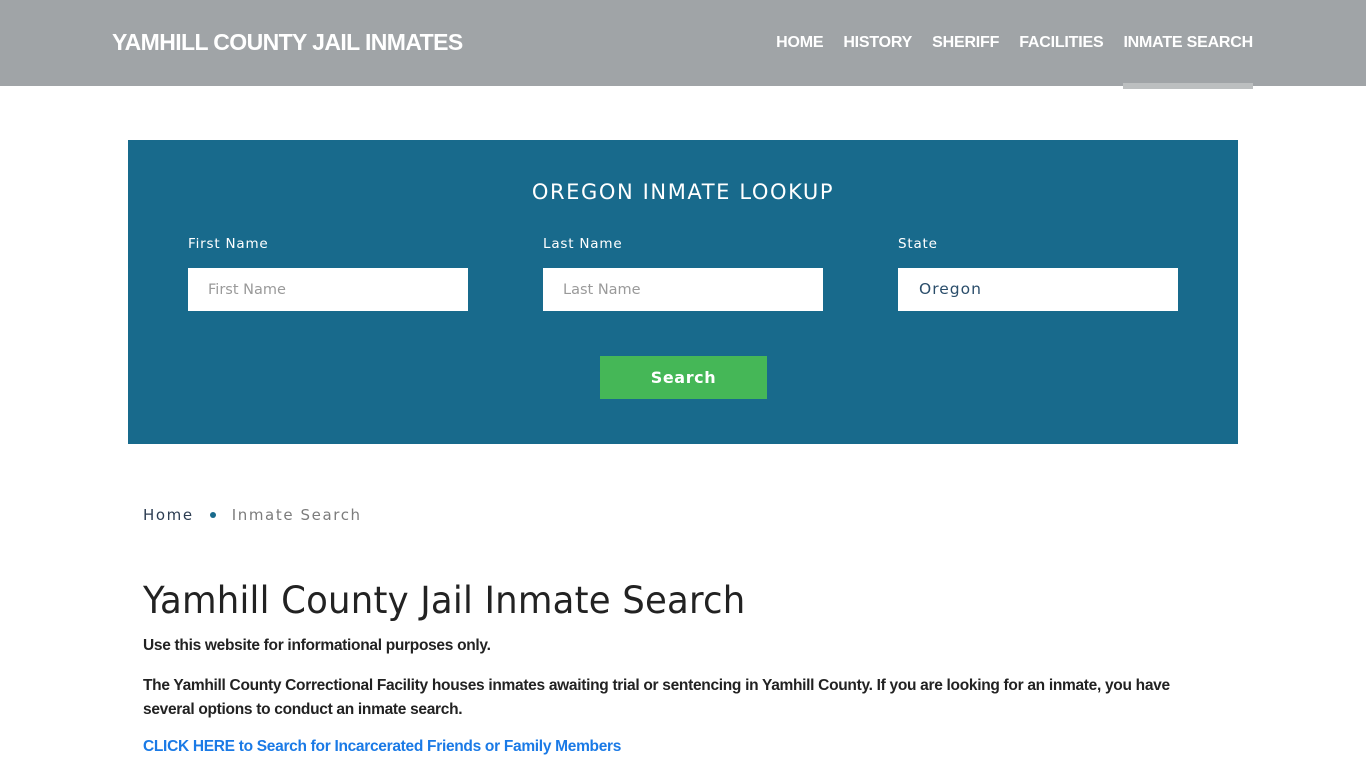 Image resolution: width=1366 pixels, height=768 pixels. I want to click on search-button: Search, so click(683, 377).